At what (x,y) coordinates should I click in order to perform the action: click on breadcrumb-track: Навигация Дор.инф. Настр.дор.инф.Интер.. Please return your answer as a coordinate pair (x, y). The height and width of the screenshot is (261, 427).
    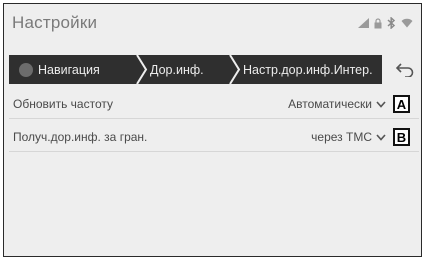
    Looking at the image, I should click on (195, 69).